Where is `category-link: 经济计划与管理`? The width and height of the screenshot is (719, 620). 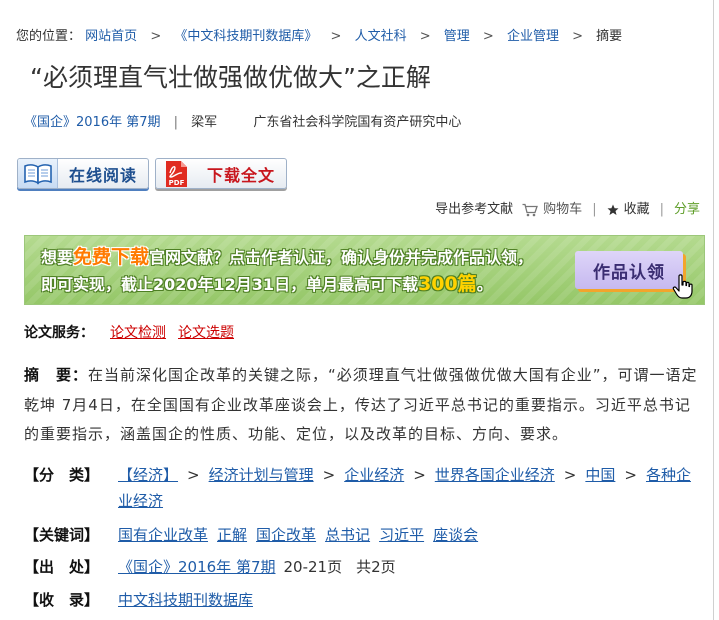 category-link: 经济计划与管理 is located at coordinates (261, 475).